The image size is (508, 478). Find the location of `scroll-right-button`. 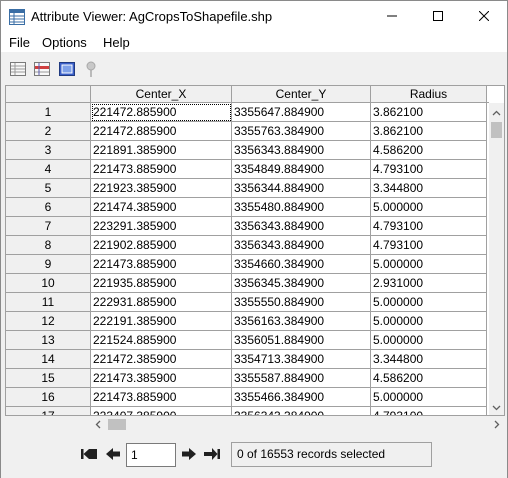

scroll-right-button is located at coordinates (496, 424).